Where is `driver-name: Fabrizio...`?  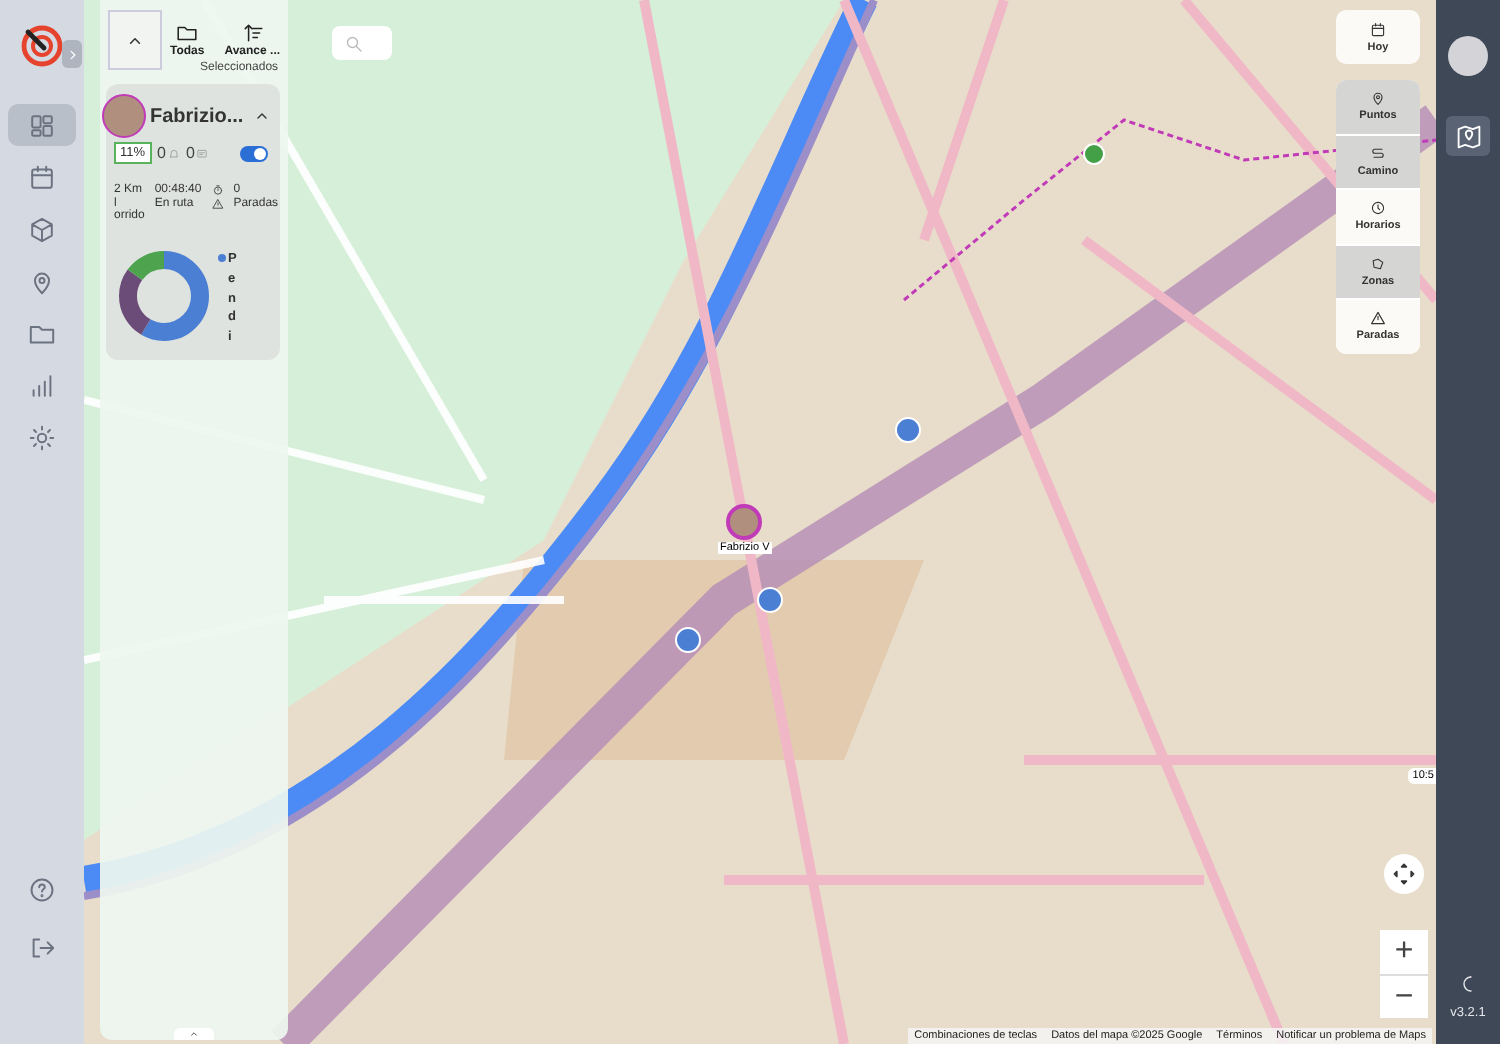 driver-name: Fabrizio... is located at coordinates (198, 116).